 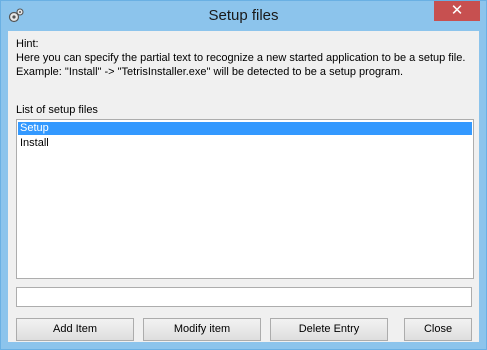 What do you see at coordinates (329, 329) in the screenshot?
I see `delete-entry-button: Delete Entry` at bounding box center [329, 329].